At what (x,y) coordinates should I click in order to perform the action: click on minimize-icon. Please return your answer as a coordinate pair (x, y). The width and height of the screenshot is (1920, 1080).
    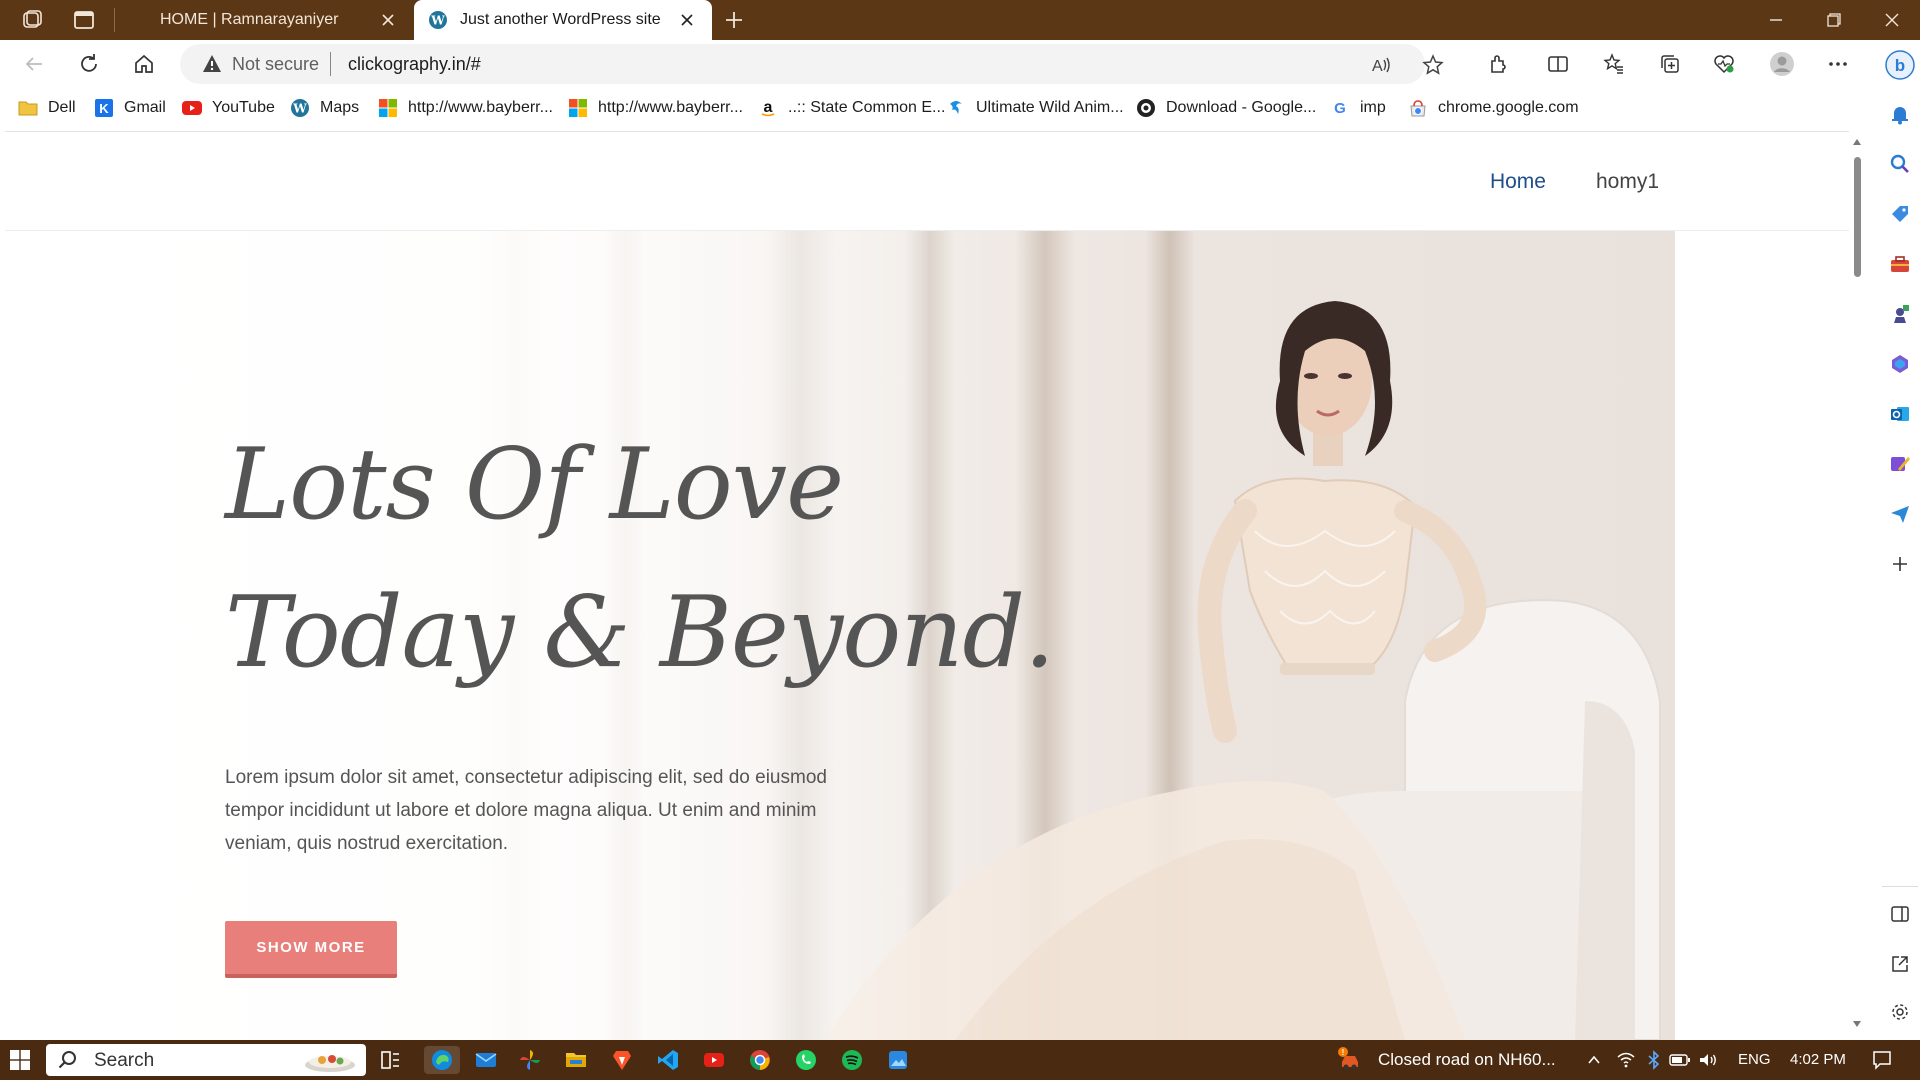
    Looking at the image, I should click on (1776, 20).